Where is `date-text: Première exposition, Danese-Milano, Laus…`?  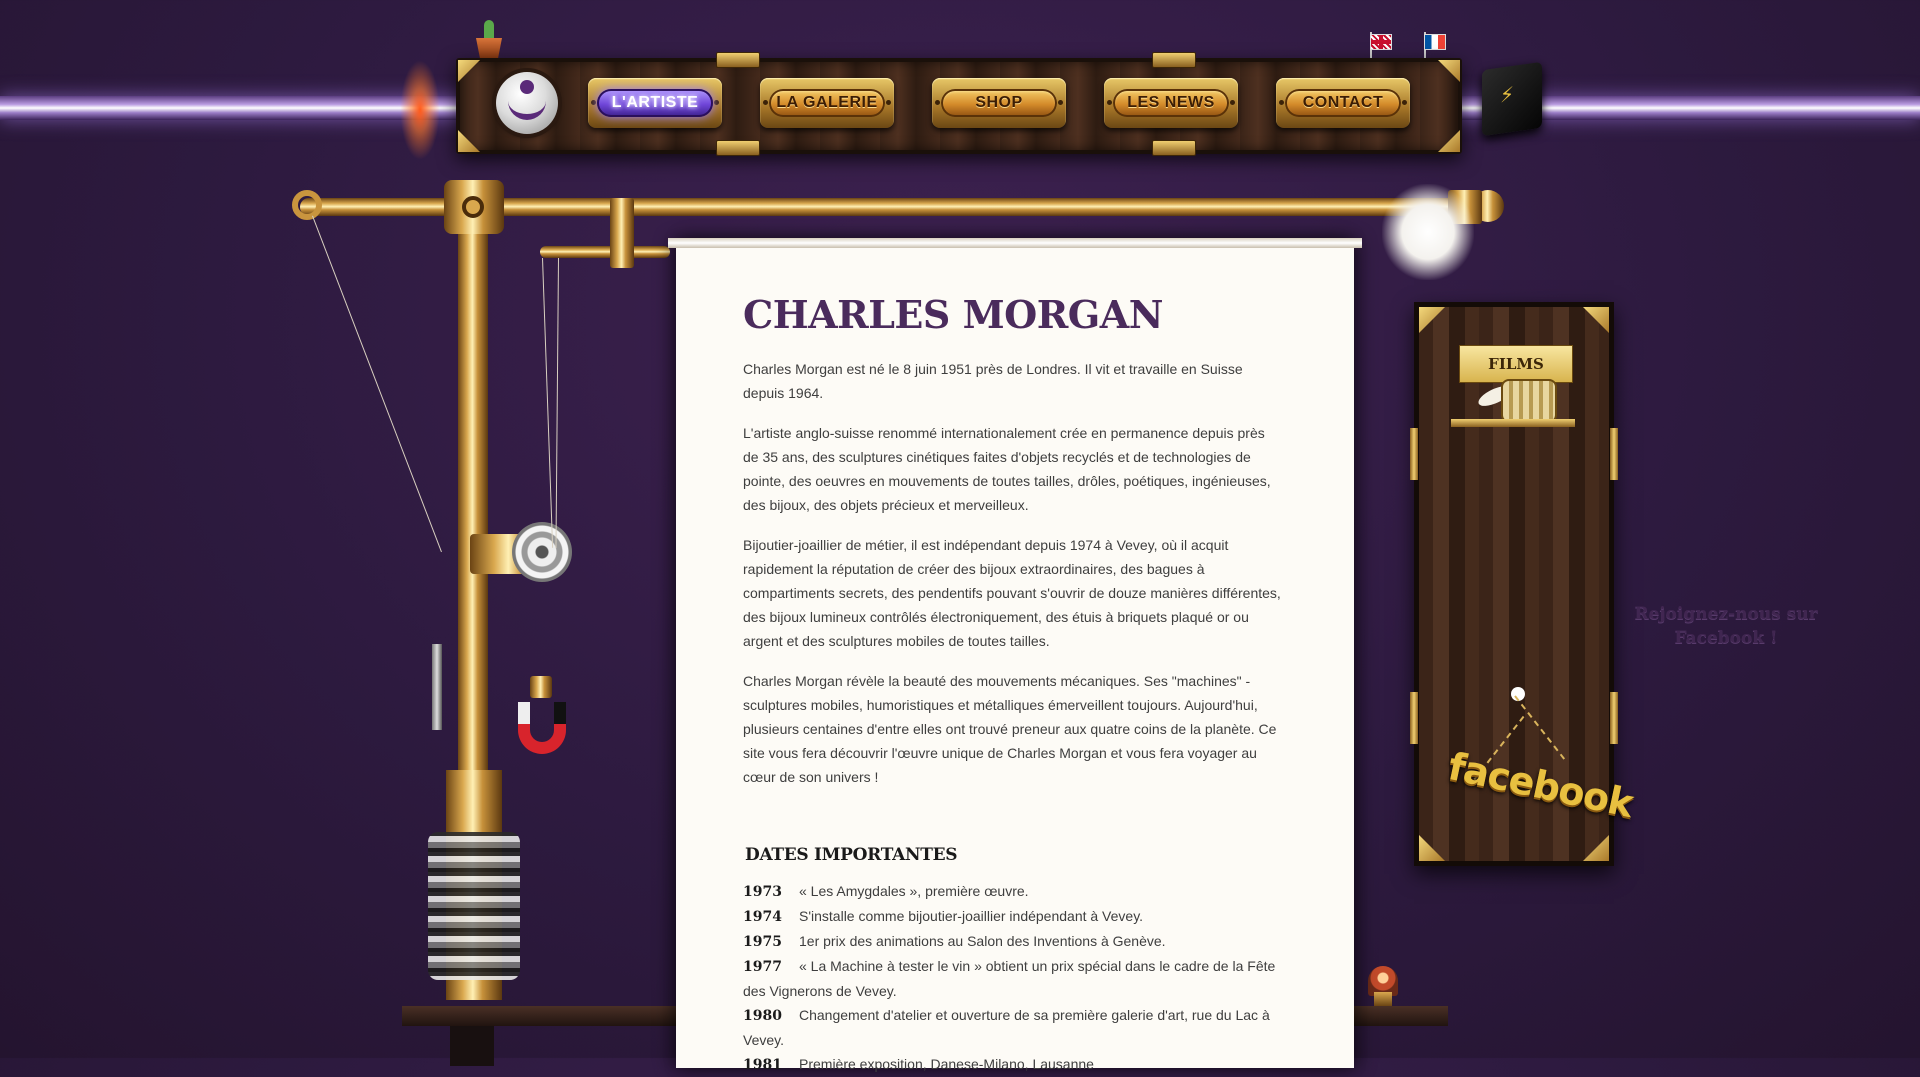 date-text: Première exposition, Danese-Milano, Laus… is located at coordinates (946, 1064).